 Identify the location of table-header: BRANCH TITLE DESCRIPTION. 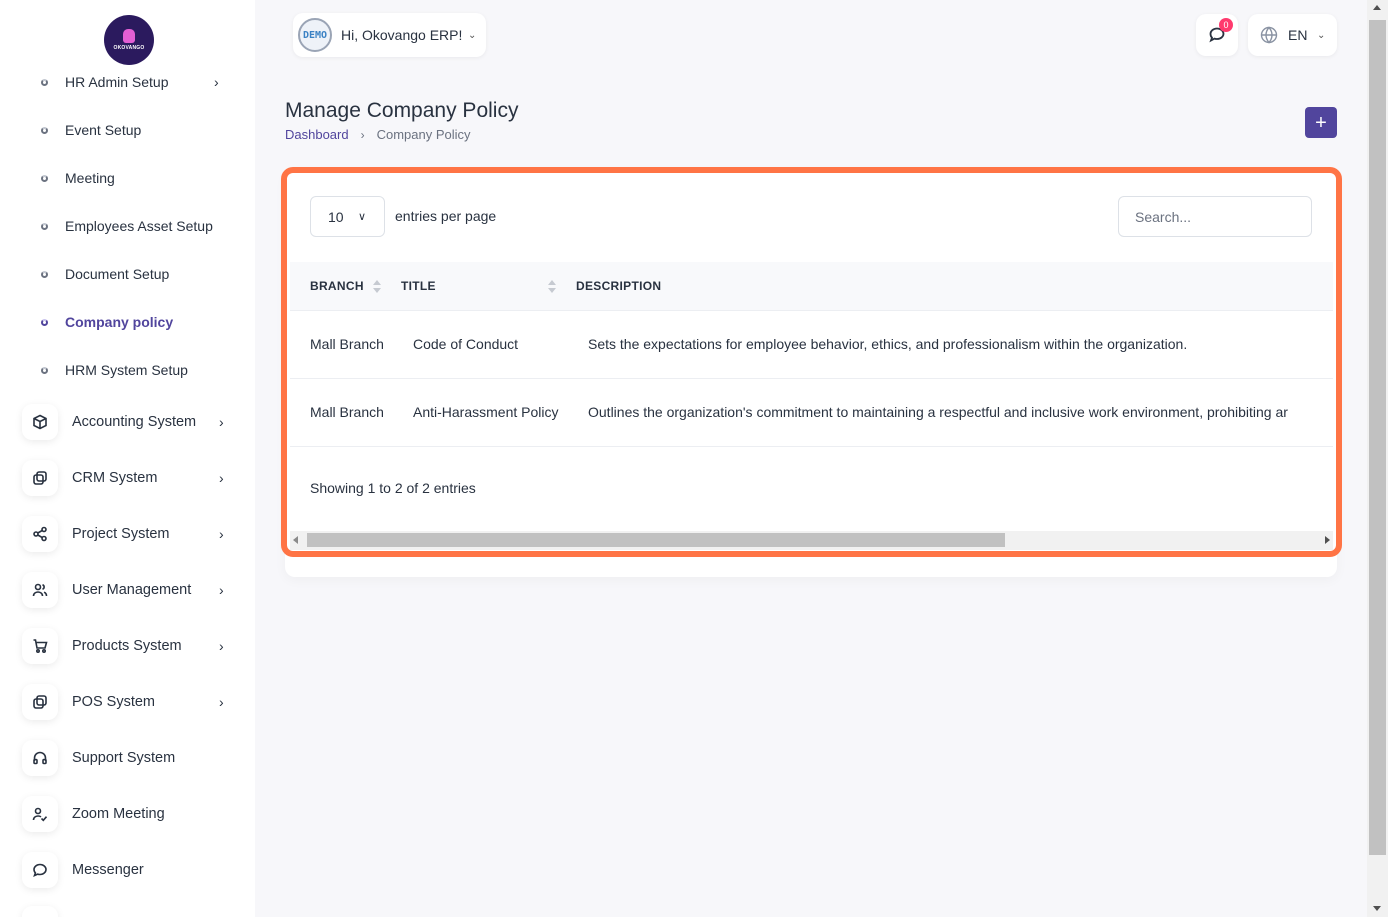
(811, 286).